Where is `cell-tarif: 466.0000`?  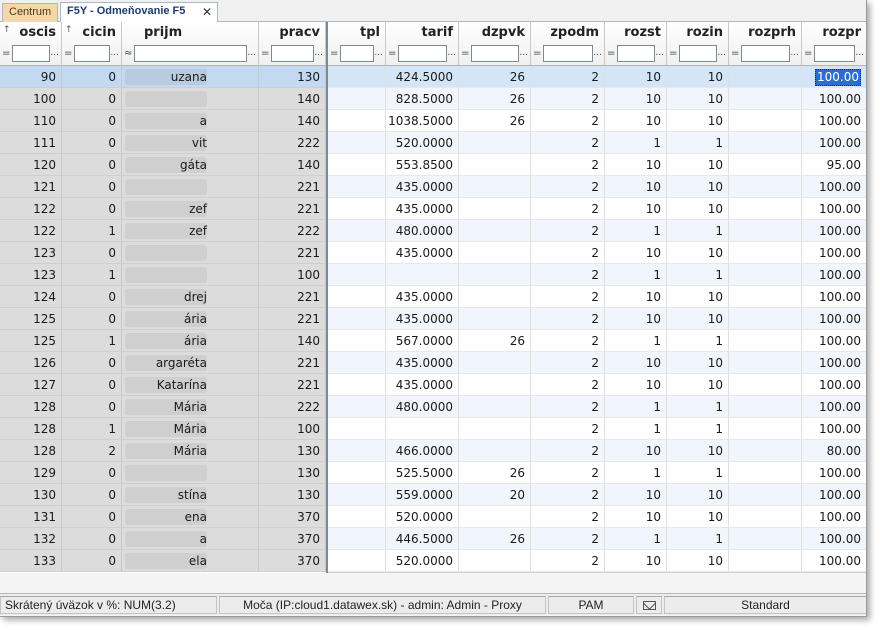 cell-tarif: 466.0000 is located at coordinates (422, 451).